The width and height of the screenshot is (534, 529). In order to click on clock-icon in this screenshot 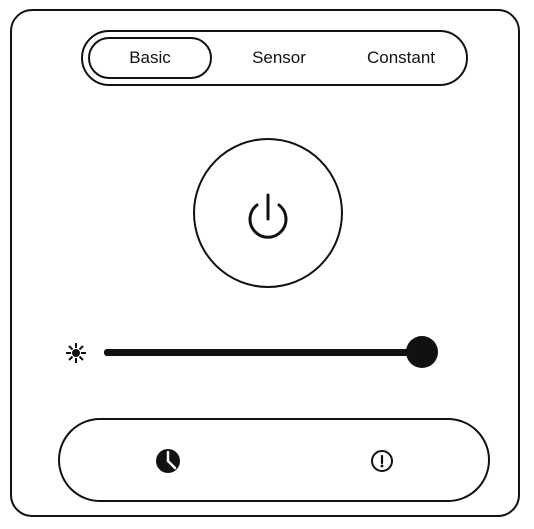, I will do `click(168, 461)`.